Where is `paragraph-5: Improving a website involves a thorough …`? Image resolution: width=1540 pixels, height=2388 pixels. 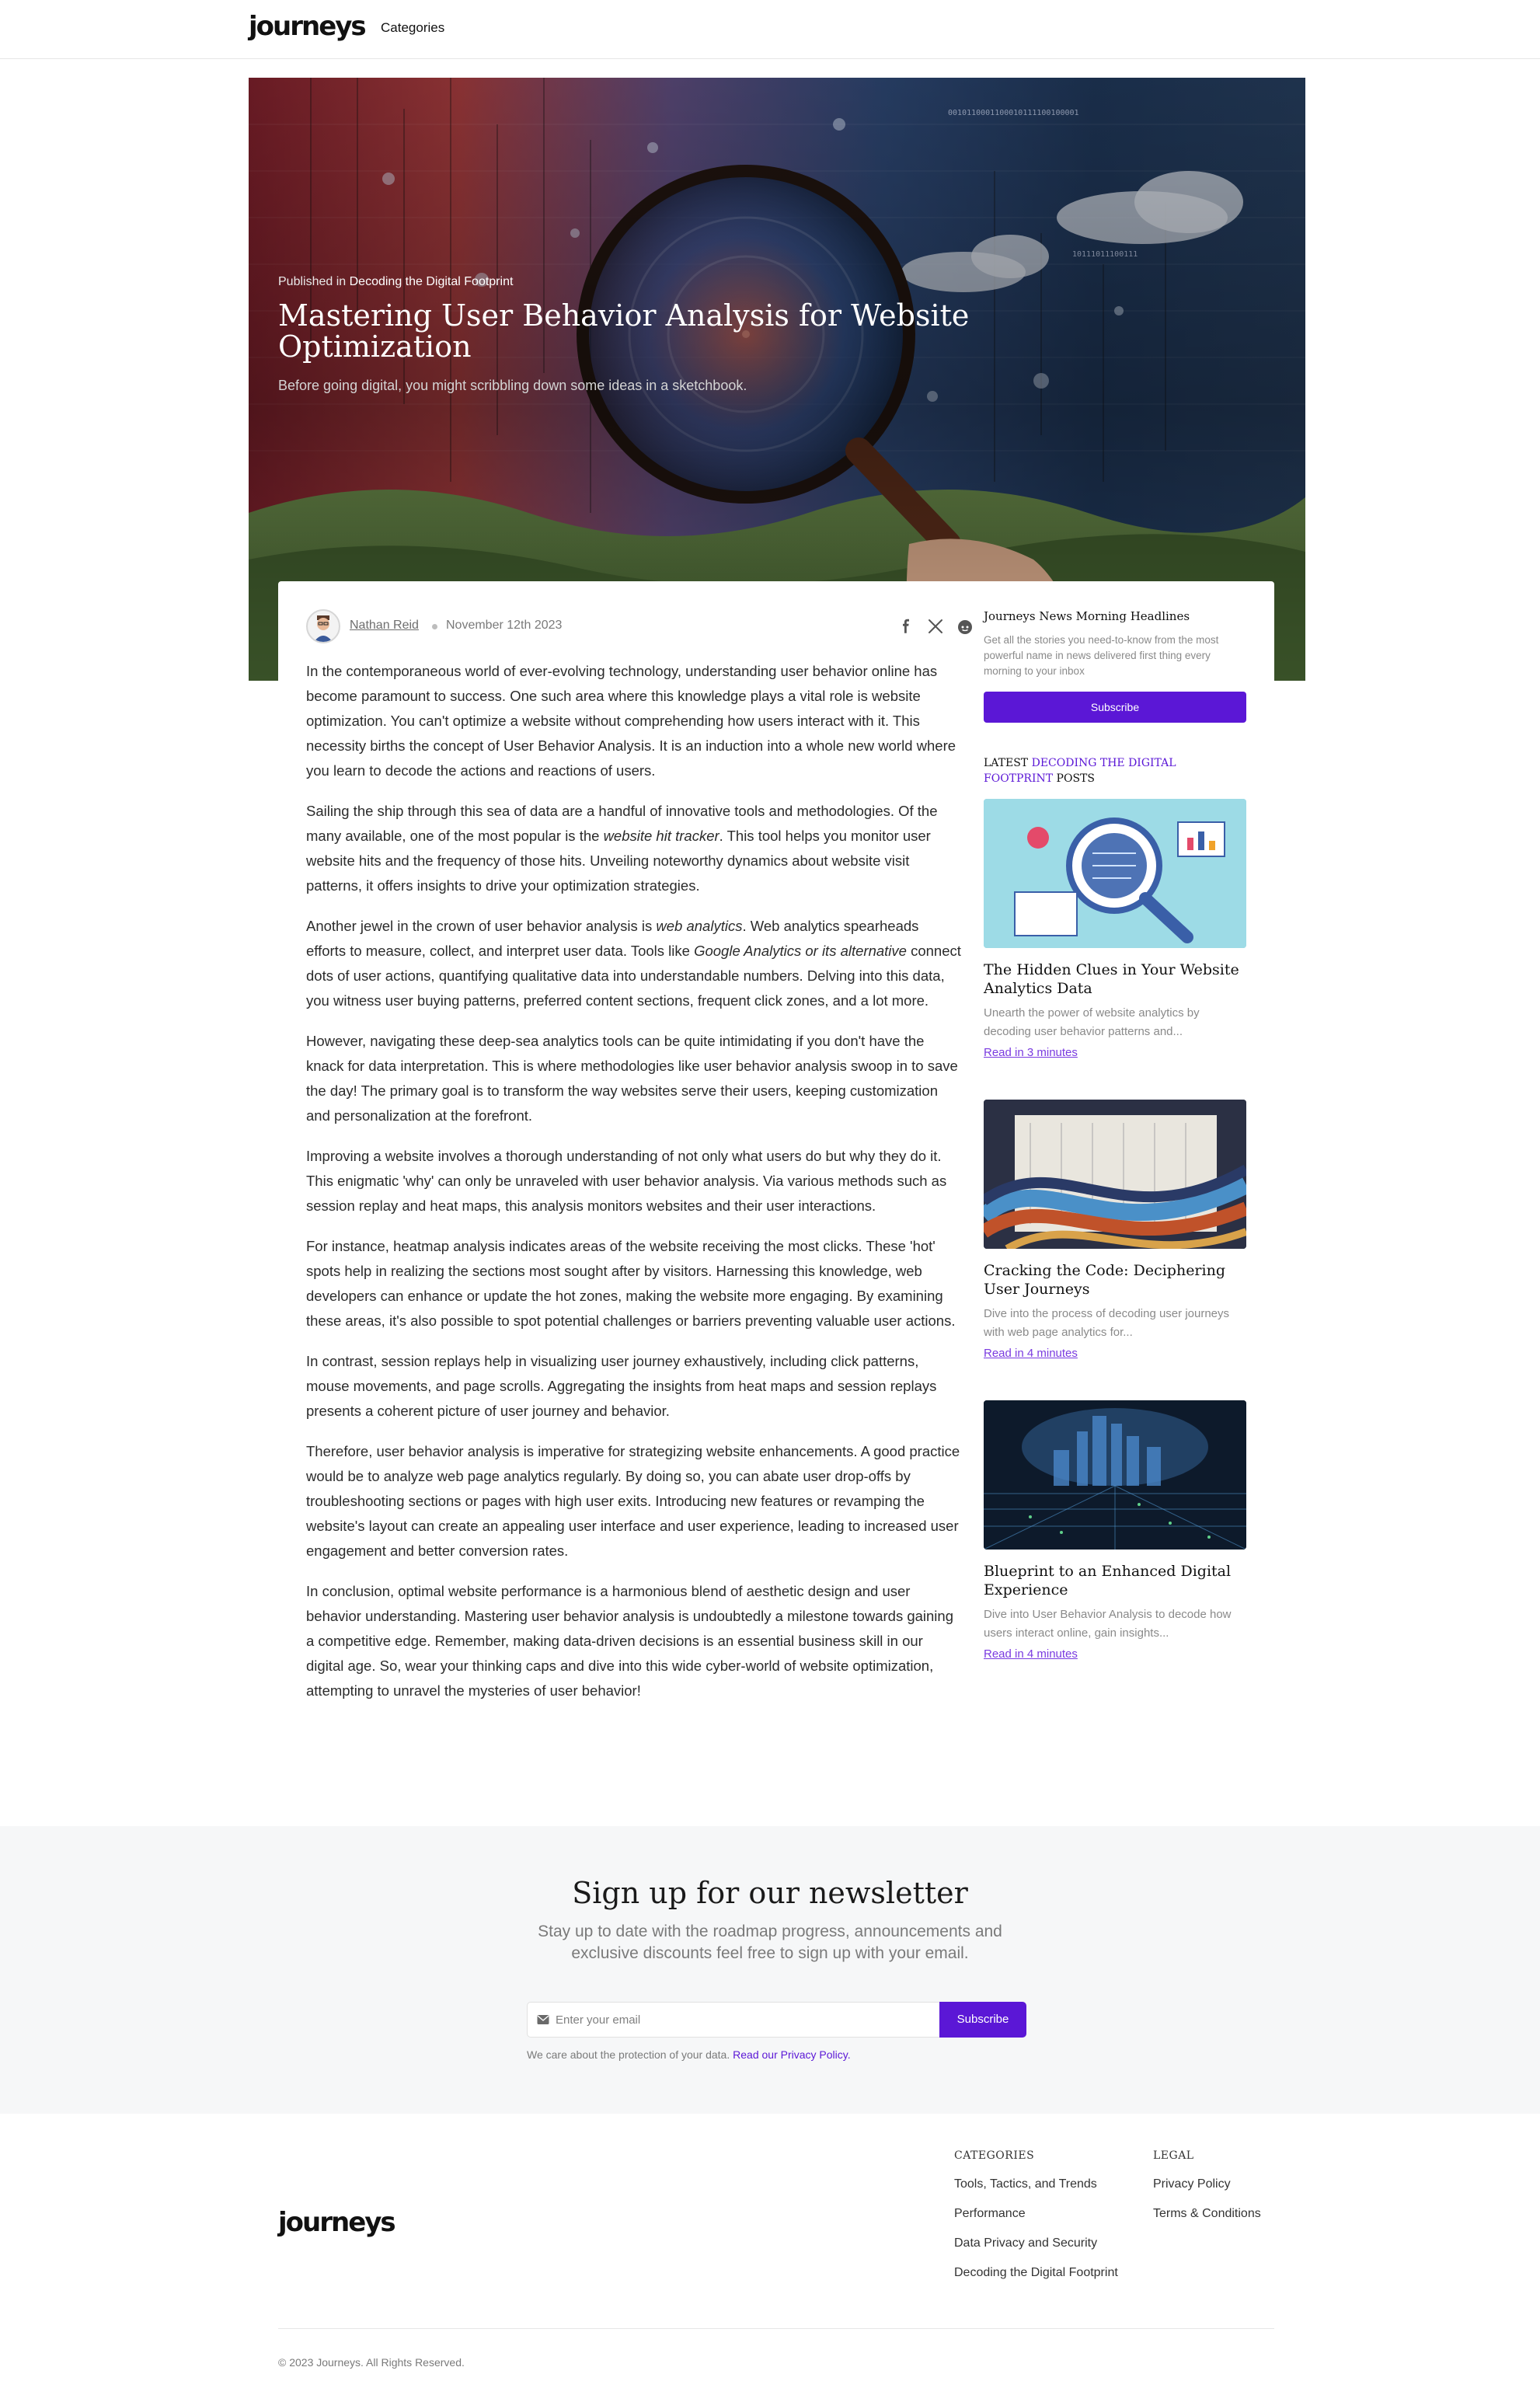 paragraph-5: Improving a website involves a thorough … is located at coordinates (626, 1181).